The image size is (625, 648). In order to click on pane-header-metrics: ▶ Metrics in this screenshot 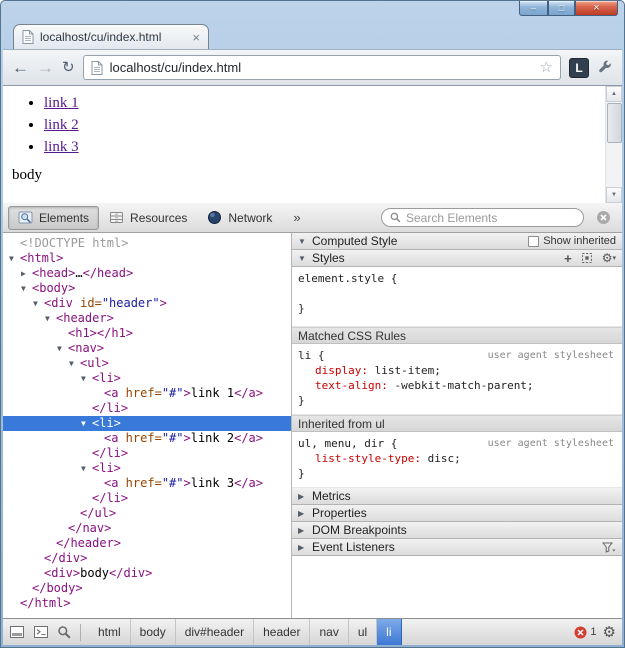, I will do `click(457, 496)`.